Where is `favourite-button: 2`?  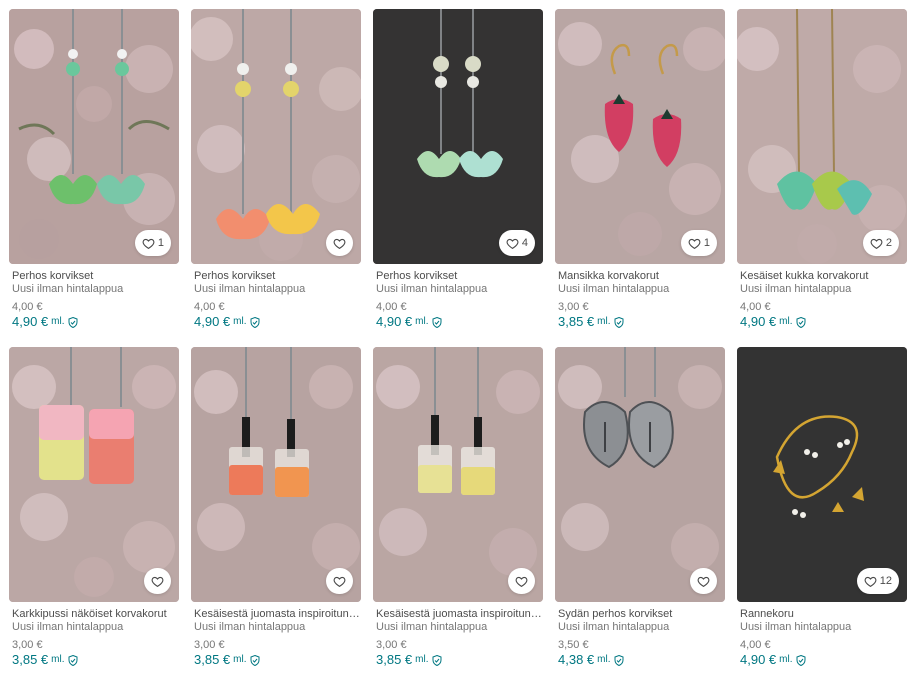
favourite-button: 2 is located at coordinates (880, 243).